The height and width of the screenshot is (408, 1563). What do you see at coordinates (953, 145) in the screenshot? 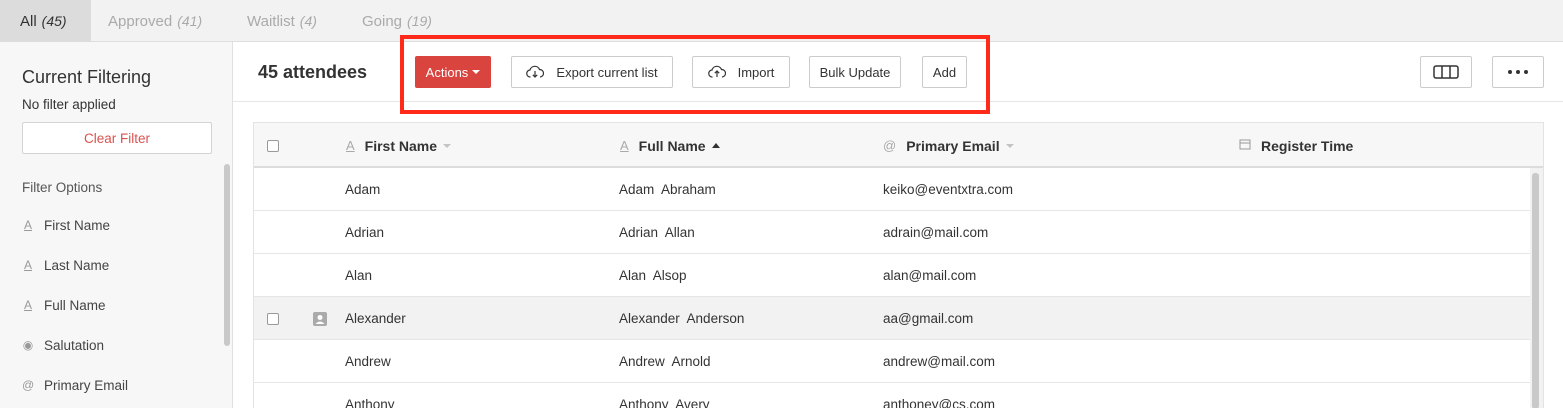
I see `column-label: Primary Email` at bounding box center [953, 145].